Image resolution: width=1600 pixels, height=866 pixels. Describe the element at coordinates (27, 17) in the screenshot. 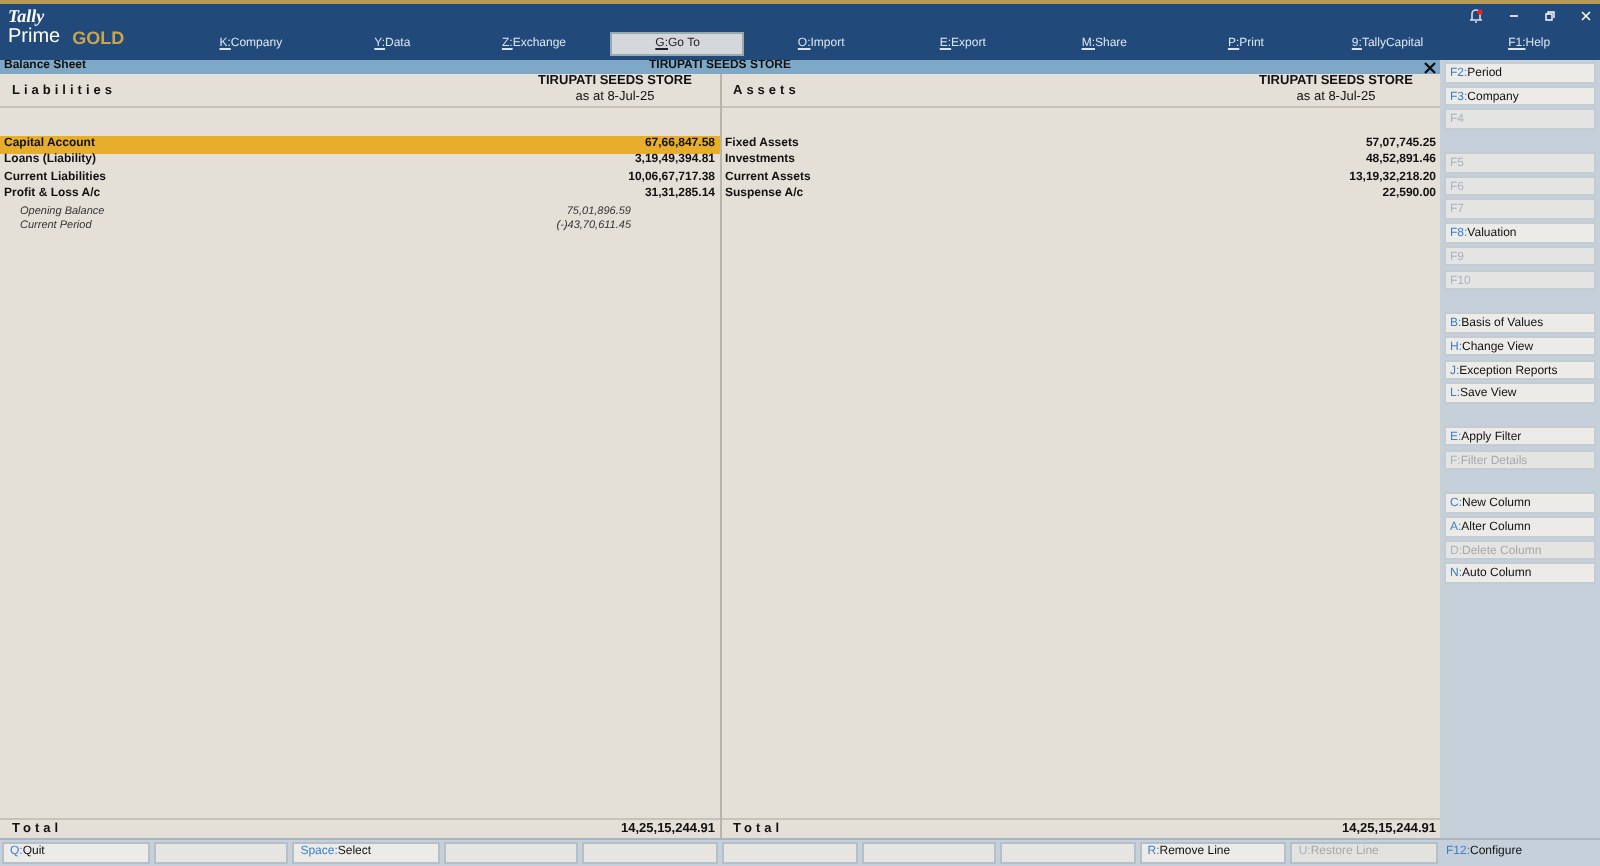

I see `logo-brand: Tally` at that location.